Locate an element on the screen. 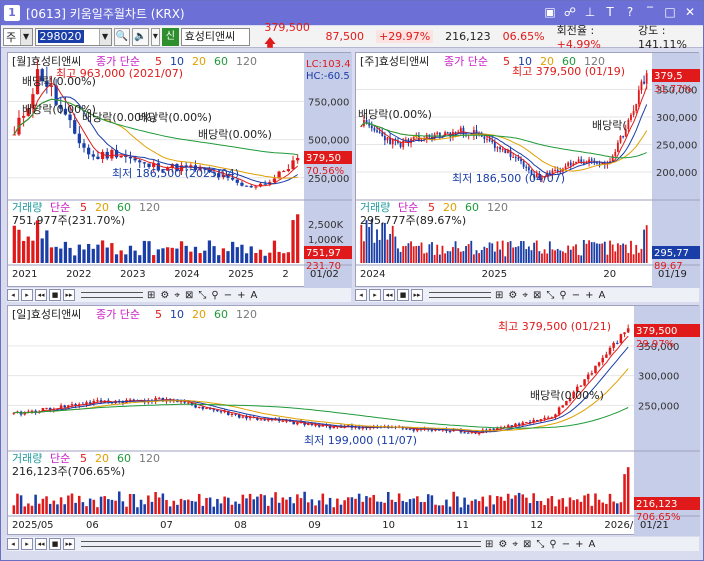 Image resolution: width=704 pixels, height=561 pixels. window-icon: ▣ is located at coordinates (550, 12).